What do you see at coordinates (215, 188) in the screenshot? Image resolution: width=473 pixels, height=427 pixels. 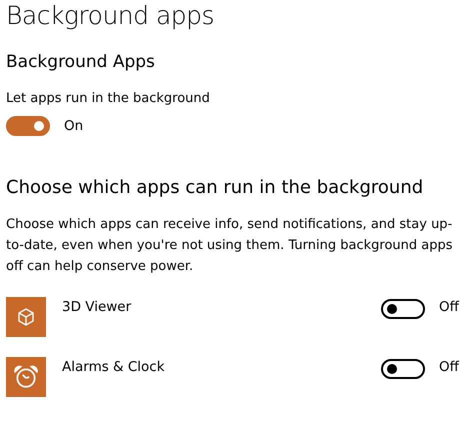 I see `section-heading: Choose which apps can run in the background` at bounding box center [215, 188].